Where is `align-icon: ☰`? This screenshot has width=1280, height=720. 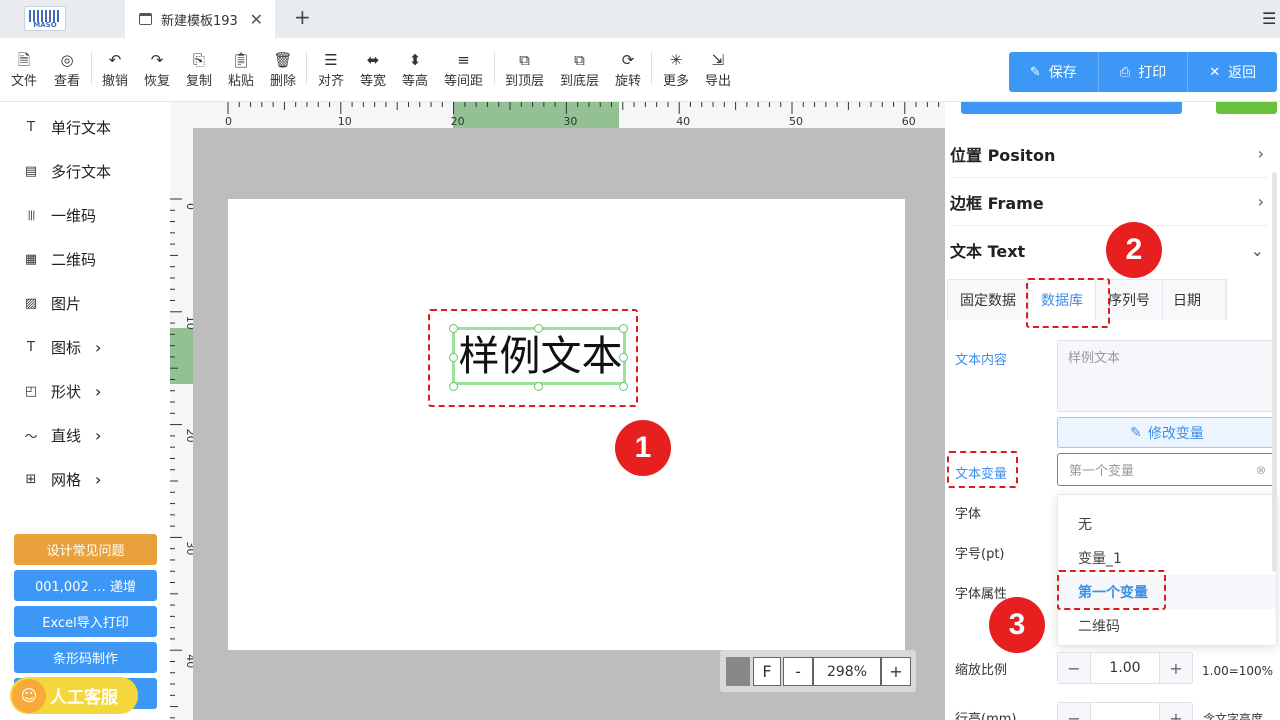 align-icon: ☰ is located at coordinates (331, 60).